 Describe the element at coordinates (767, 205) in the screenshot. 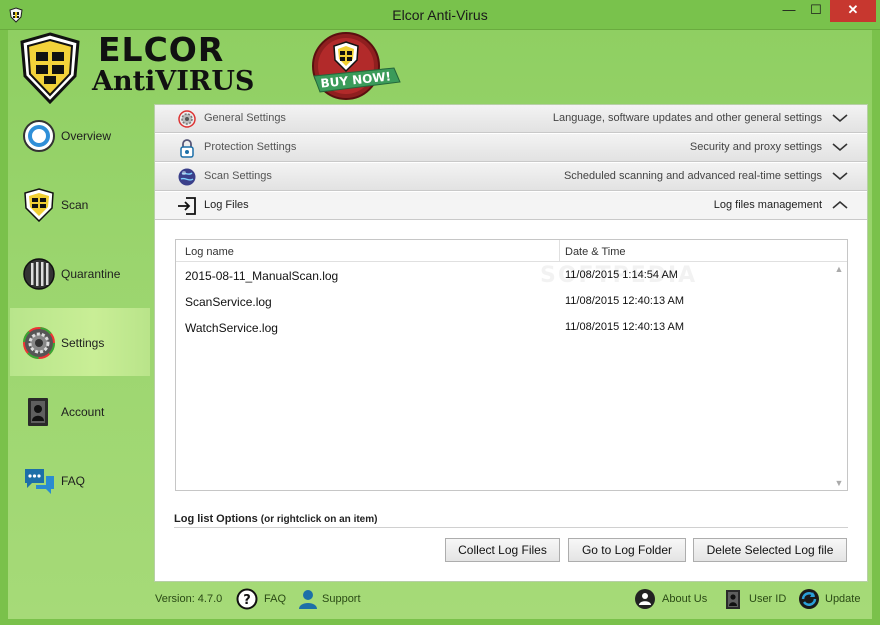

I see `accordion-description: Log files management` at that location.